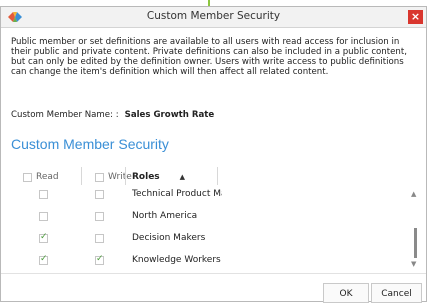 This screenshot has height=304, width=428. What do you see at coordinates (165, 216) in the screenshot?
I see `role-label: North America` at bounding box center [165, 216].